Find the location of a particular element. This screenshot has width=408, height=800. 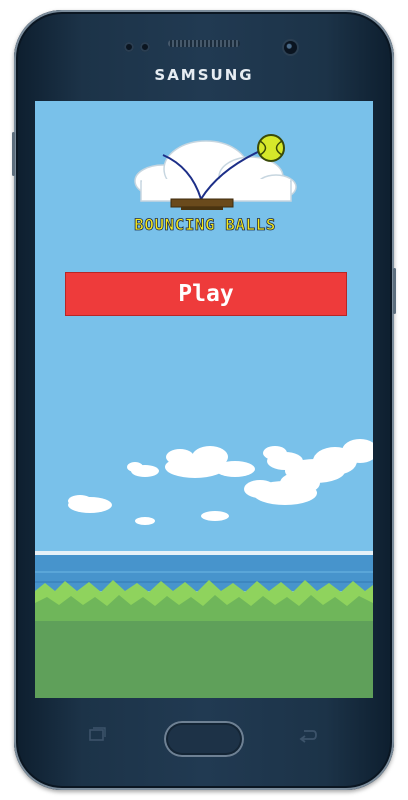

home-button-icon is located at coordinates (204, 739).